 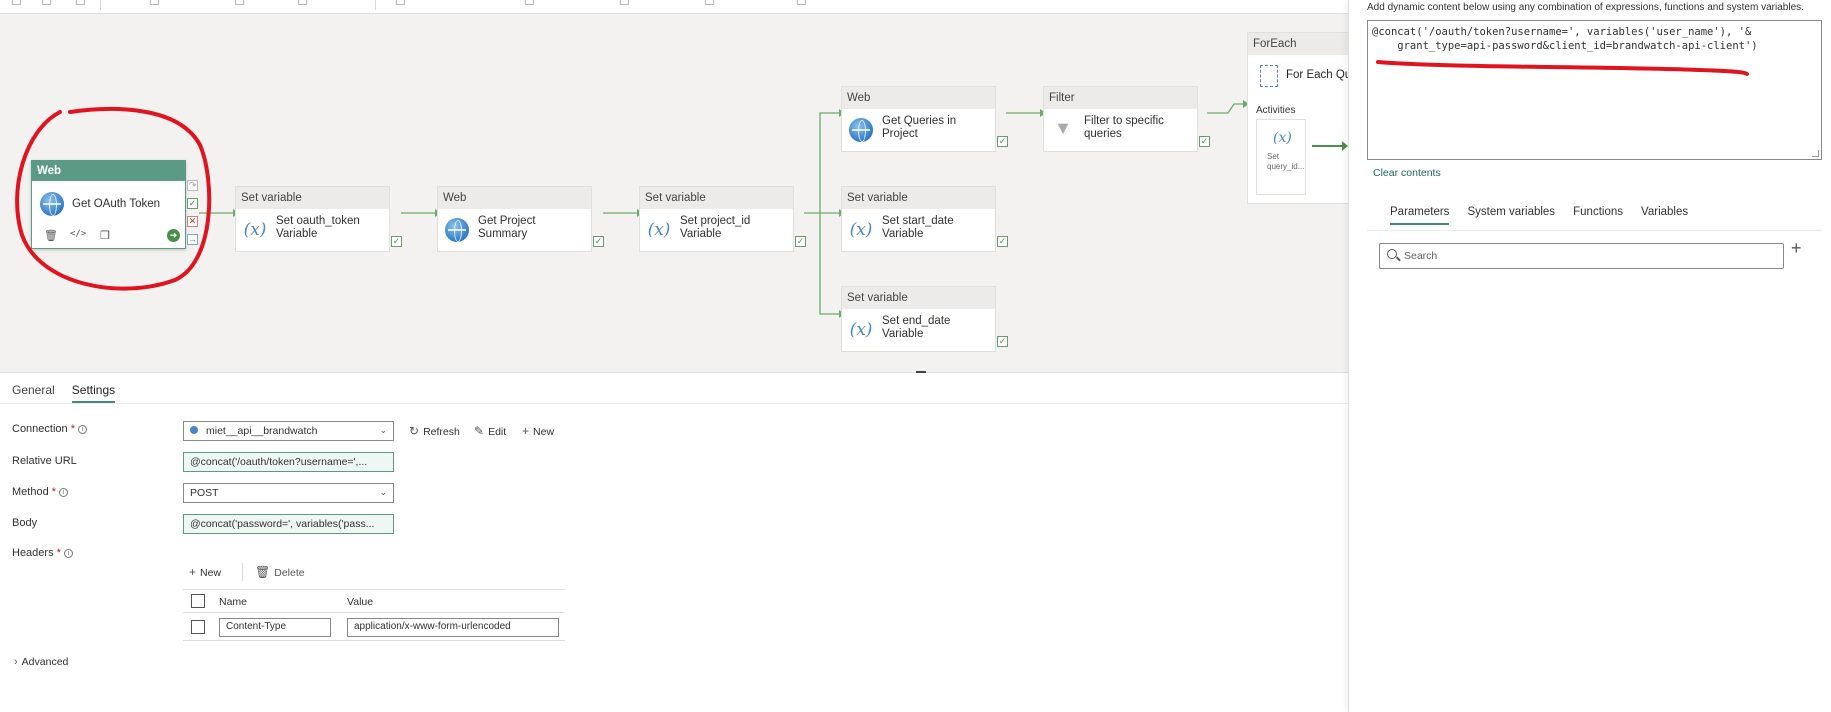 I want to click on row-checkbox, so click(x=198, y=627).